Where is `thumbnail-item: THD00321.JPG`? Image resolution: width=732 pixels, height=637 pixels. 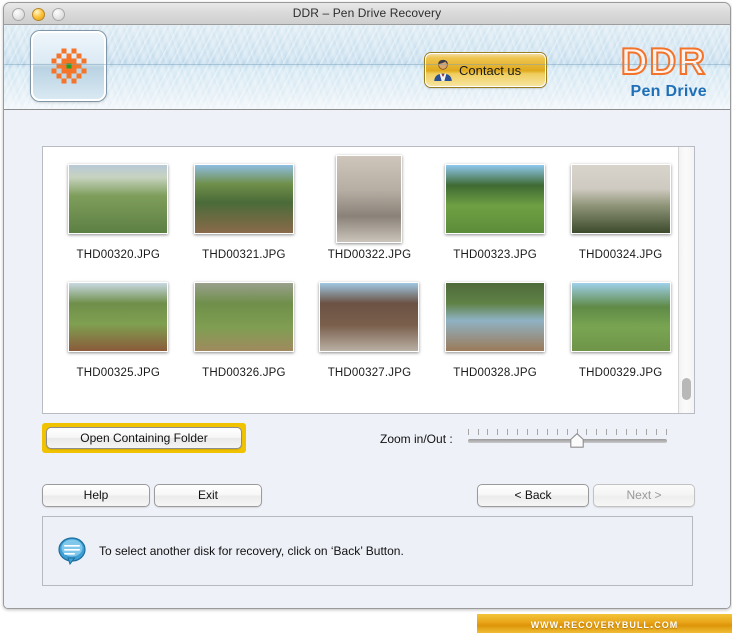 thumbnail-item: THD00321.JPG is located at coordinates (244, 208).